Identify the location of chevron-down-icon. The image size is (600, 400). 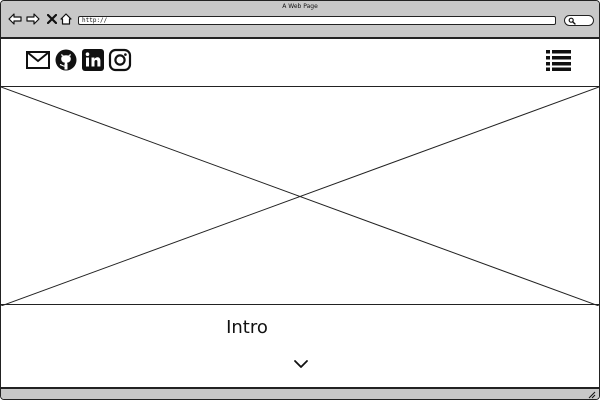
(301, 361).